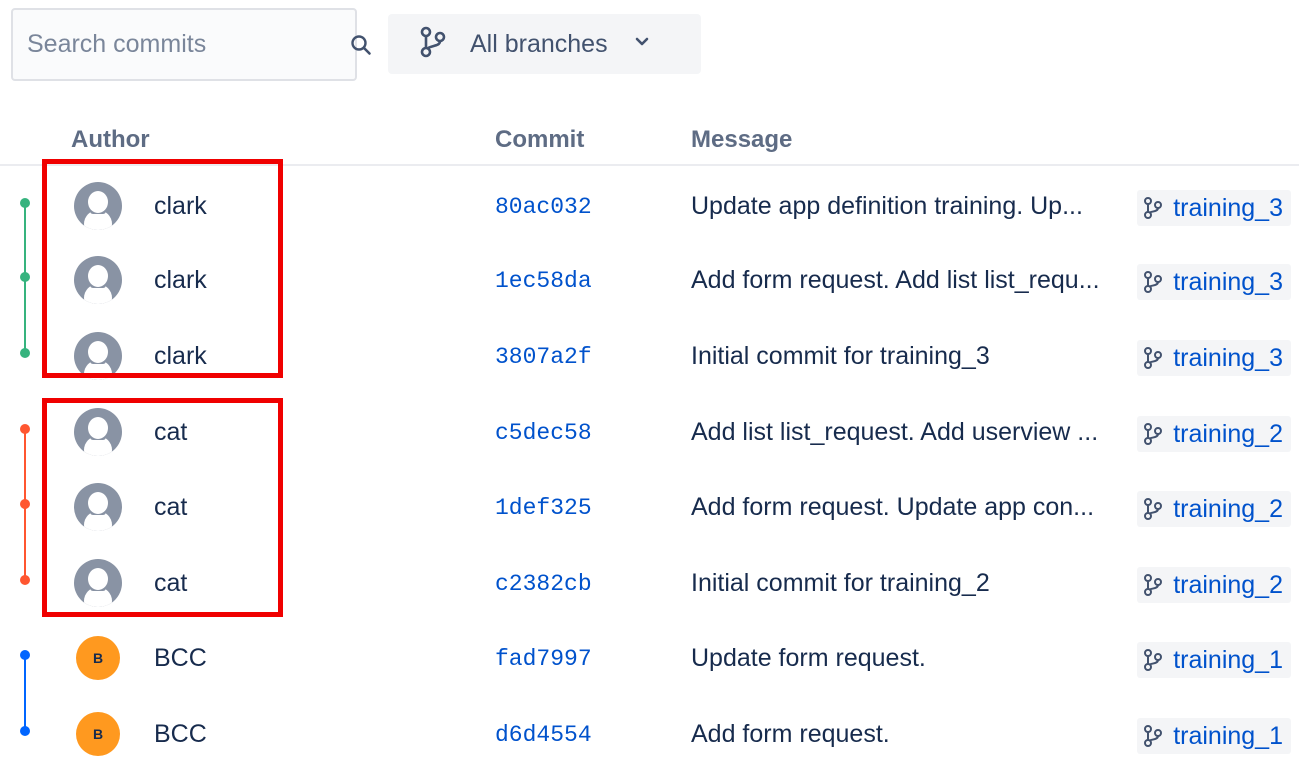 Image resolution: width=1299 pixels, height=768 pixels. Describe the element at coordinates (649, 733) in the screenshot. I see `commit-row: B BCC d6d4554 Add form request. training_1` at that location.